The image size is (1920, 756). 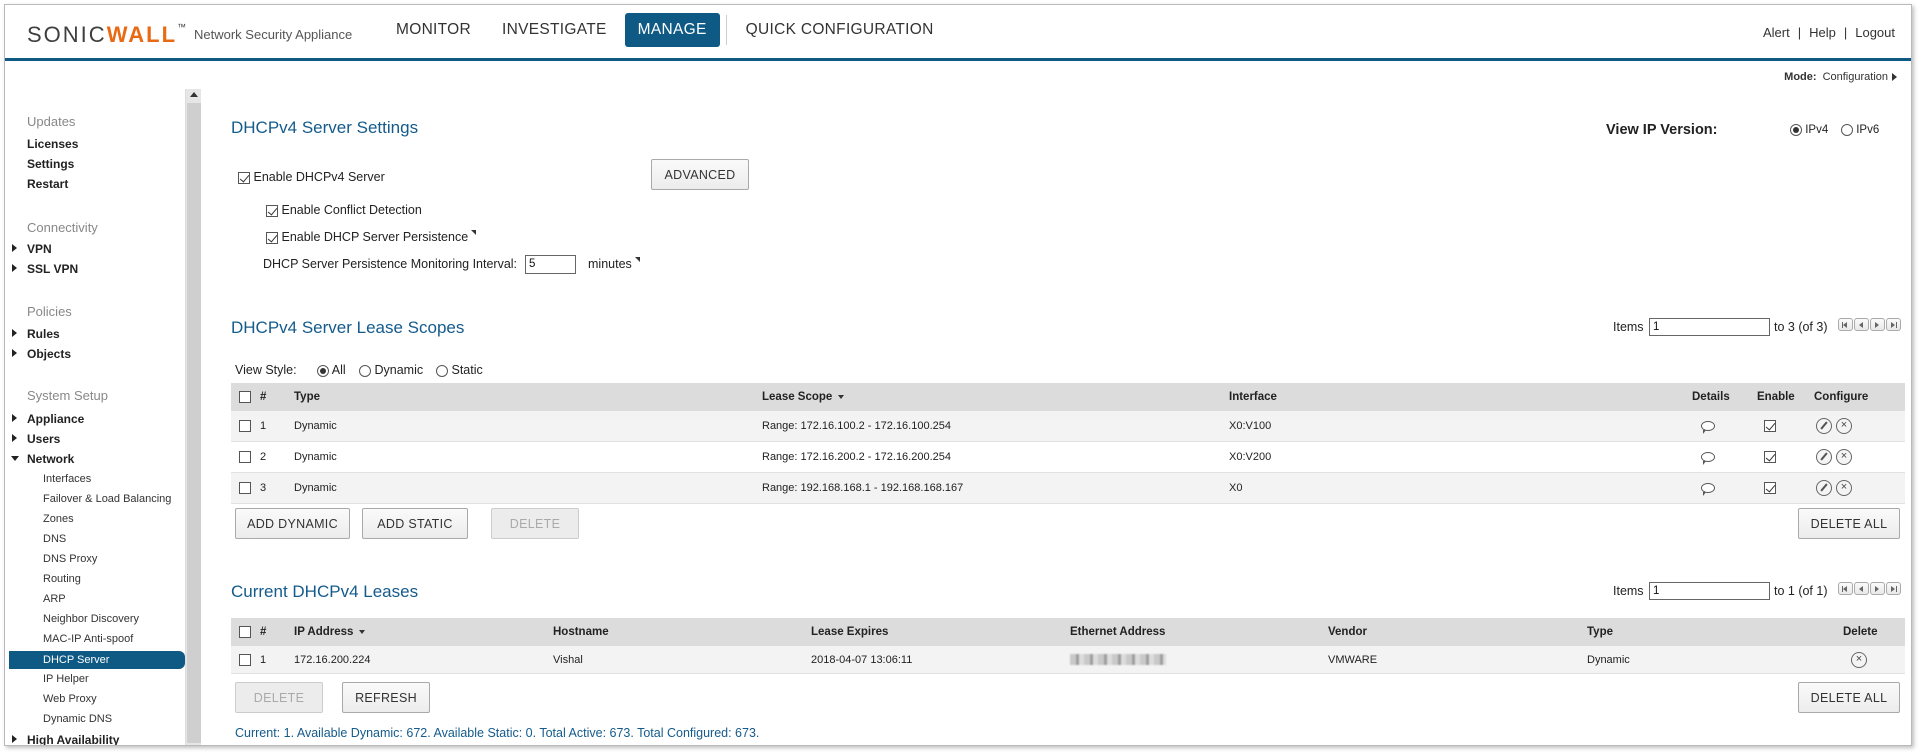 What do you see at coordinates (52, 269) in the screenshot?
I see `sidebar-item-ssl-vpn: SSL VPN` at bounding box center [52, 269].